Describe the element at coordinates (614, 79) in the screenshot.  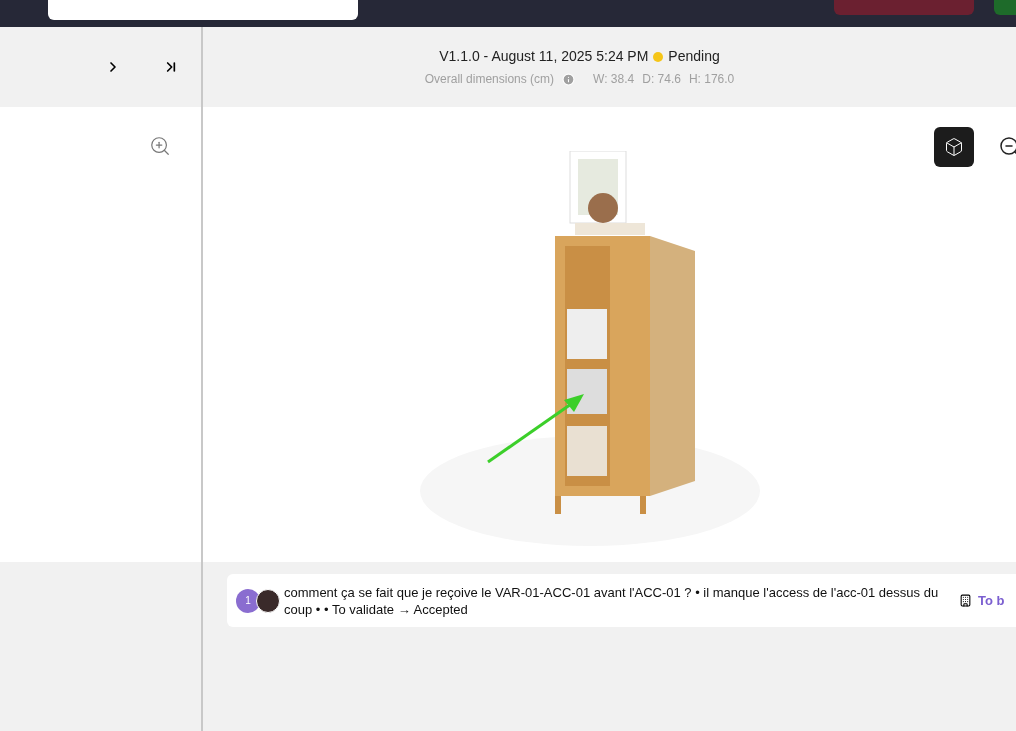
I see `dimension-value: W: 38.4` at that location.